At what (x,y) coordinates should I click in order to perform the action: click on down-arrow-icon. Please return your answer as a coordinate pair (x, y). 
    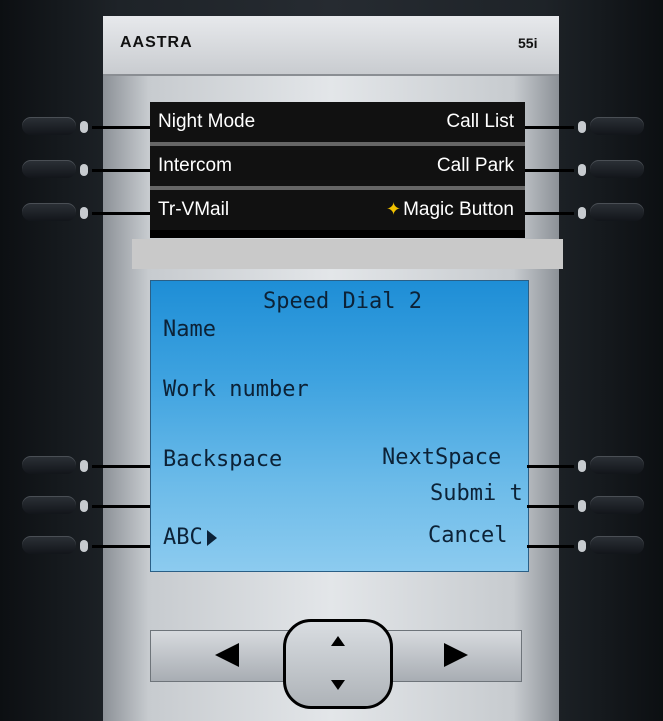
    Looking at the image, I should click on (338, 685).